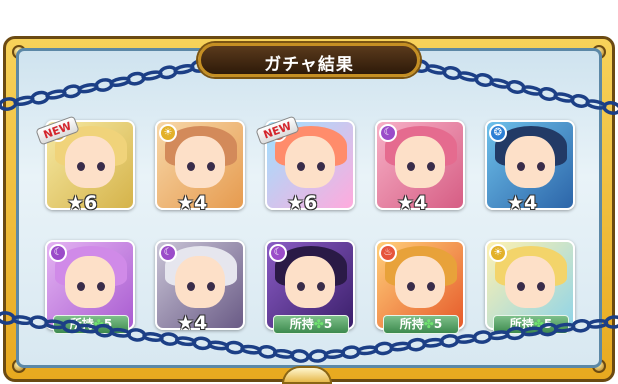 This screenshot has height=384, width=618. Describe the element at coordinates (309, 65) in the screenshot. I see `page-title: ガチャ結果` at that location.